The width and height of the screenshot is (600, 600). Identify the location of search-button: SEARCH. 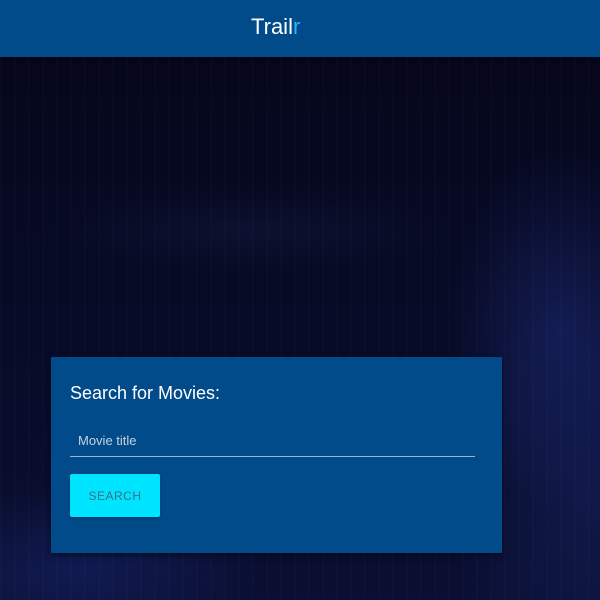
(115, 495).